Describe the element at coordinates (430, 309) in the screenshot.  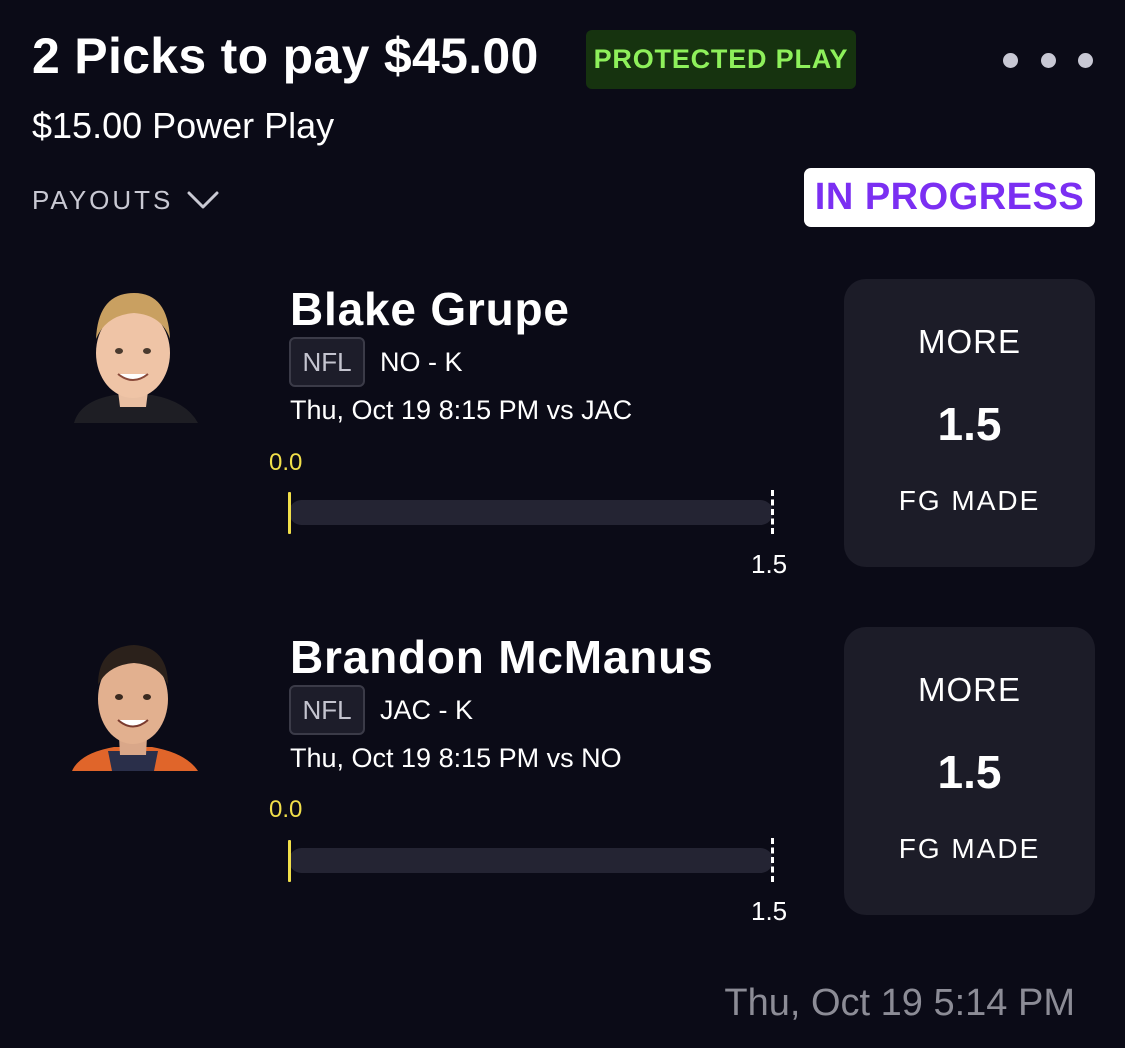
I see `player-name: Blake Grupe` at that location.